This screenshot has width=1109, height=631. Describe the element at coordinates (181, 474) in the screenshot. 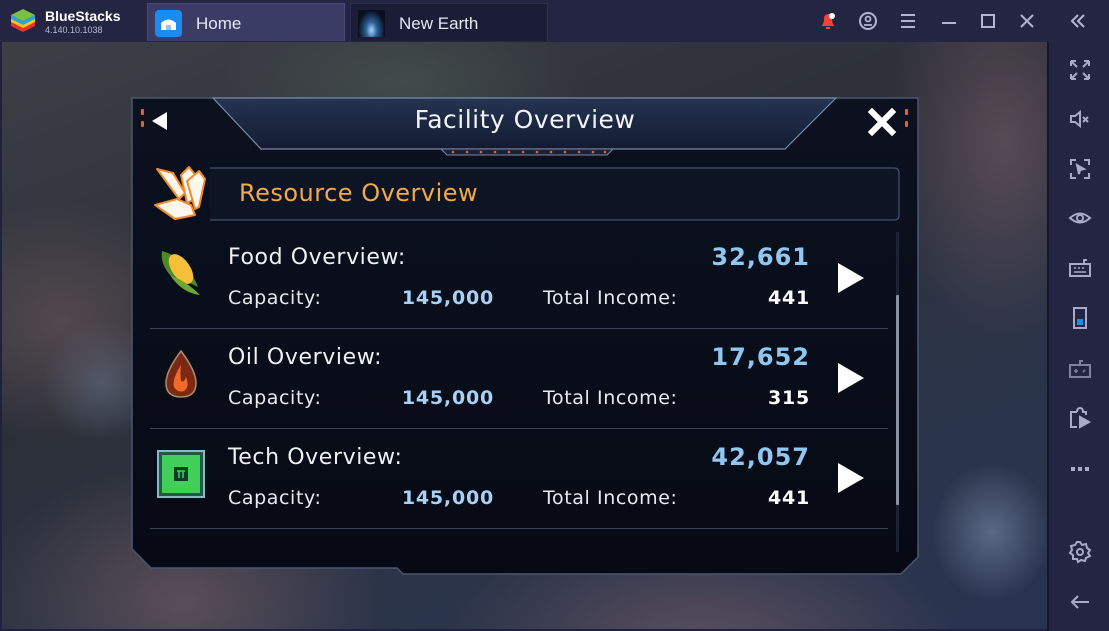

I see `chip-icon` at that location.